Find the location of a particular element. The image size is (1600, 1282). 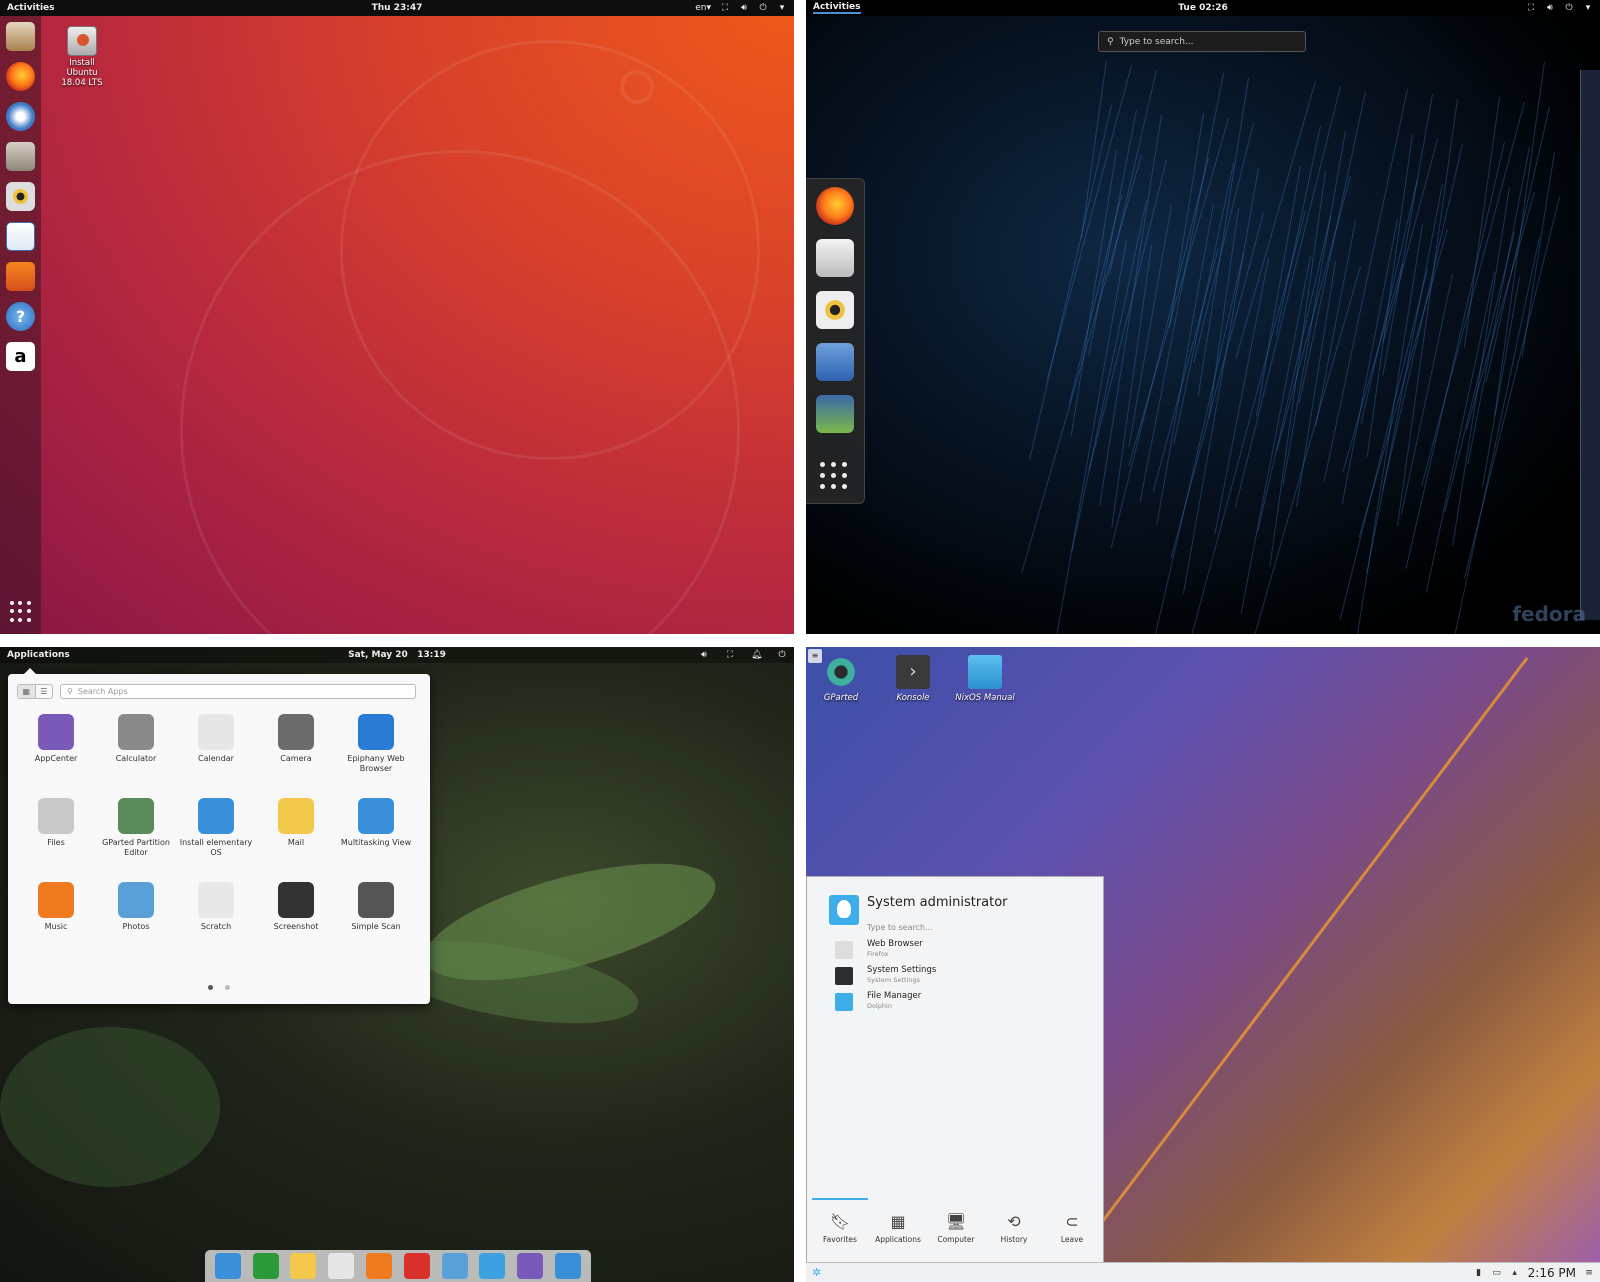

konsole-icon: › is located at coordinates (913, 672).